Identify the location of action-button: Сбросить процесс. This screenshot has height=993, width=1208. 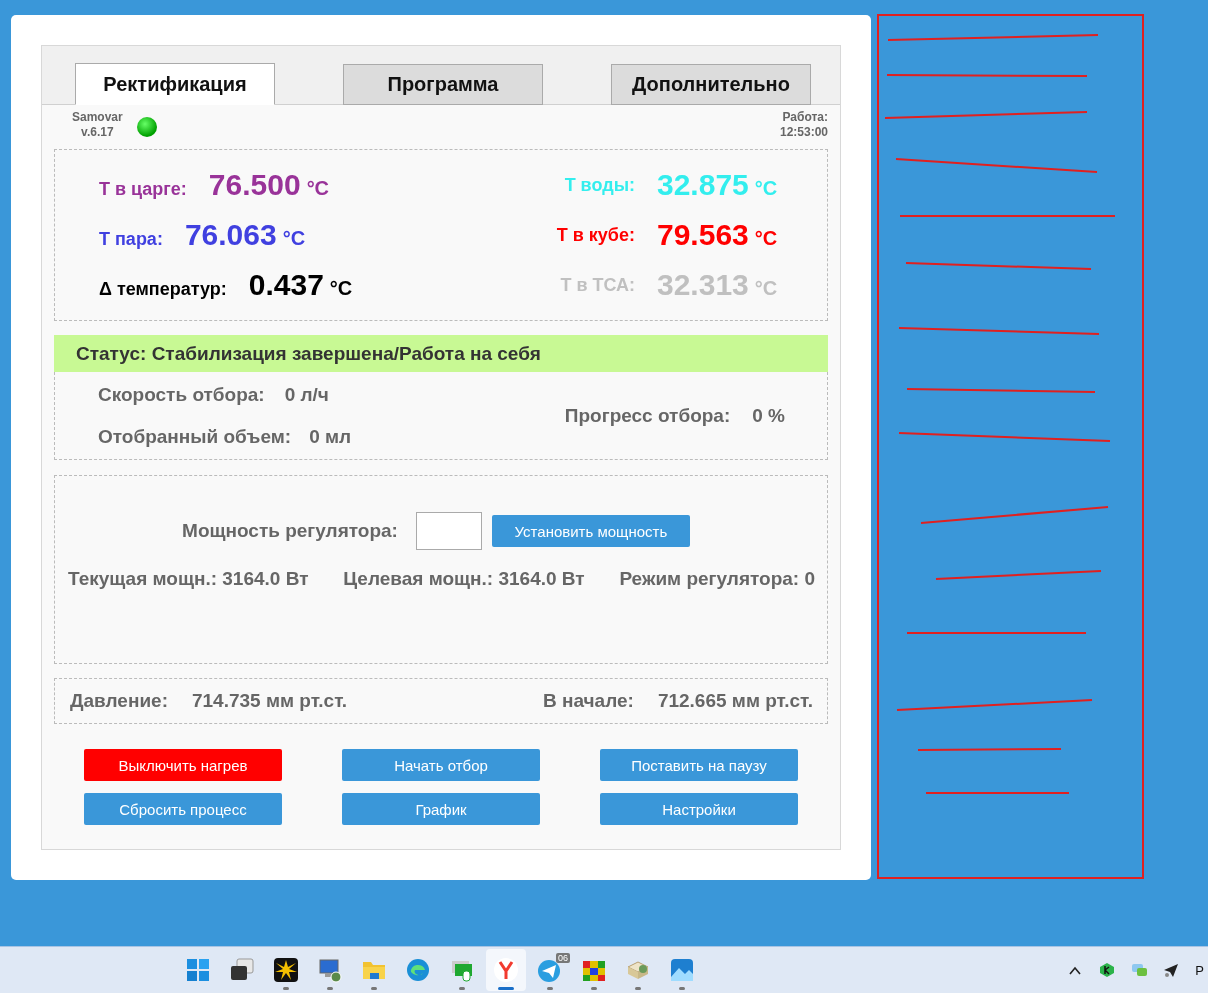
(183, 809).